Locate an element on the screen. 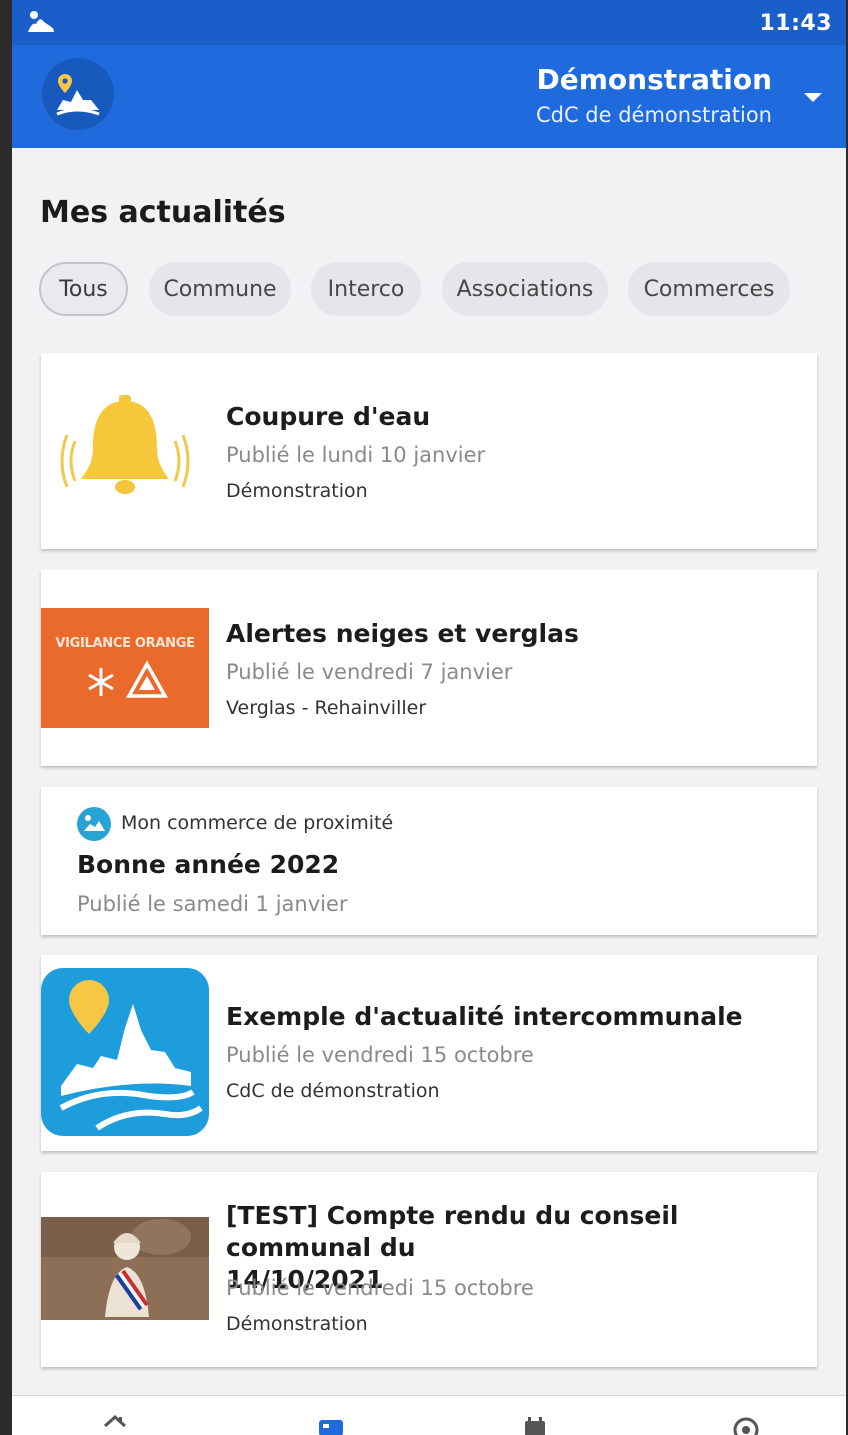  news-date: Publié le samedi 1 janvier is located at coordinates (212, 904).